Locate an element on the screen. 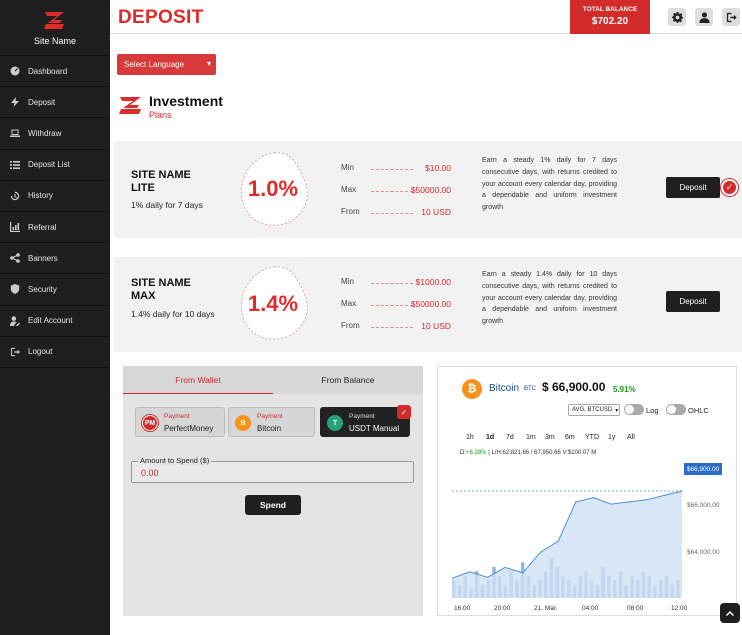  sidebar-item-referral: Referral is located at coordinates (55, 228).